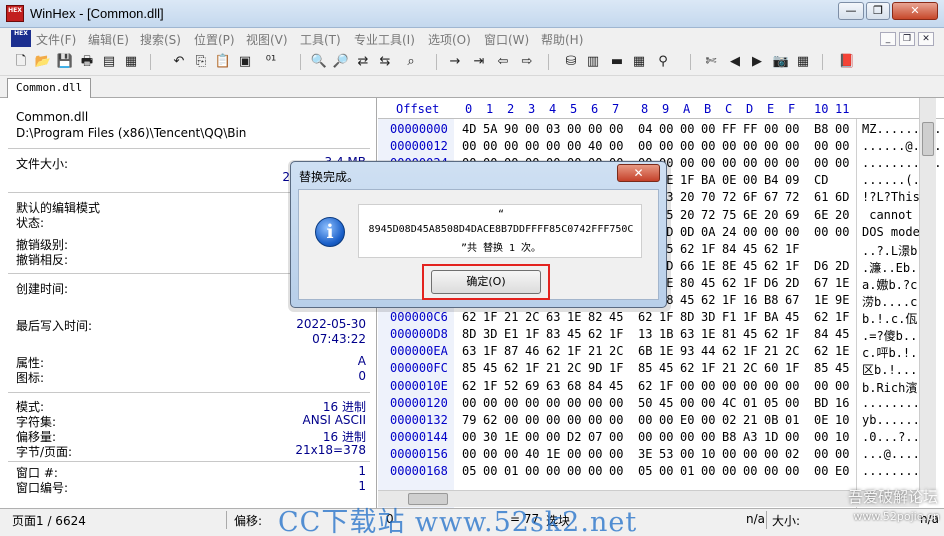 This screenshot has width=944, height=536. Describe the element at coordinates (160, 39) in the screenshot. I see `menu-search: 搜索(S)` at that location.